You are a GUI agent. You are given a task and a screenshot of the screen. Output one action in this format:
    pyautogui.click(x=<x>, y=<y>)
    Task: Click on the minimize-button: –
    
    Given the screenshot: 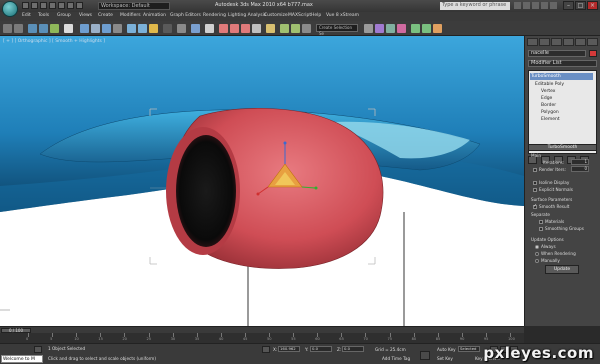 What is the action you would take?
    pyautogui.click(x=568, y=5)
    